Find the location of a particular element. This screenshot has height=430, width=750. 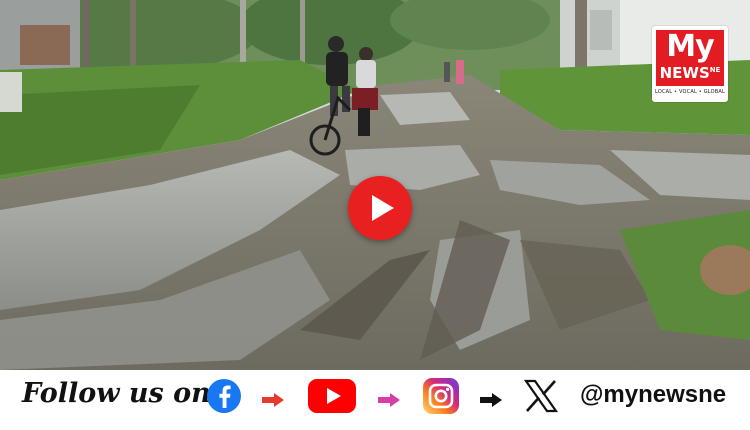

logo-red-block: My NEWSNE is located at coordinates (690, 58).